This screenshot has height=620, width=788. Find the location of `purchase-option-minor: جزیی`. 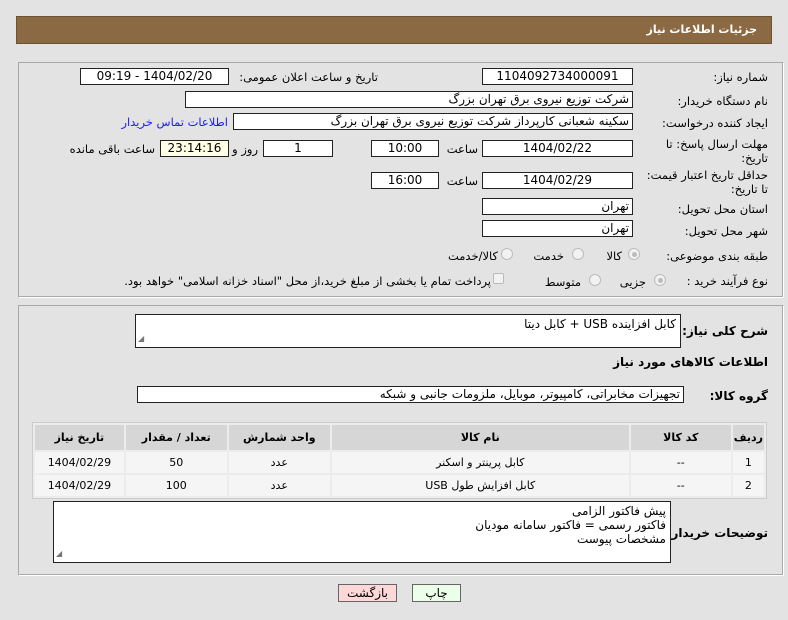

purchase-option-minor: جزیی is located at coordinates (632, 282).